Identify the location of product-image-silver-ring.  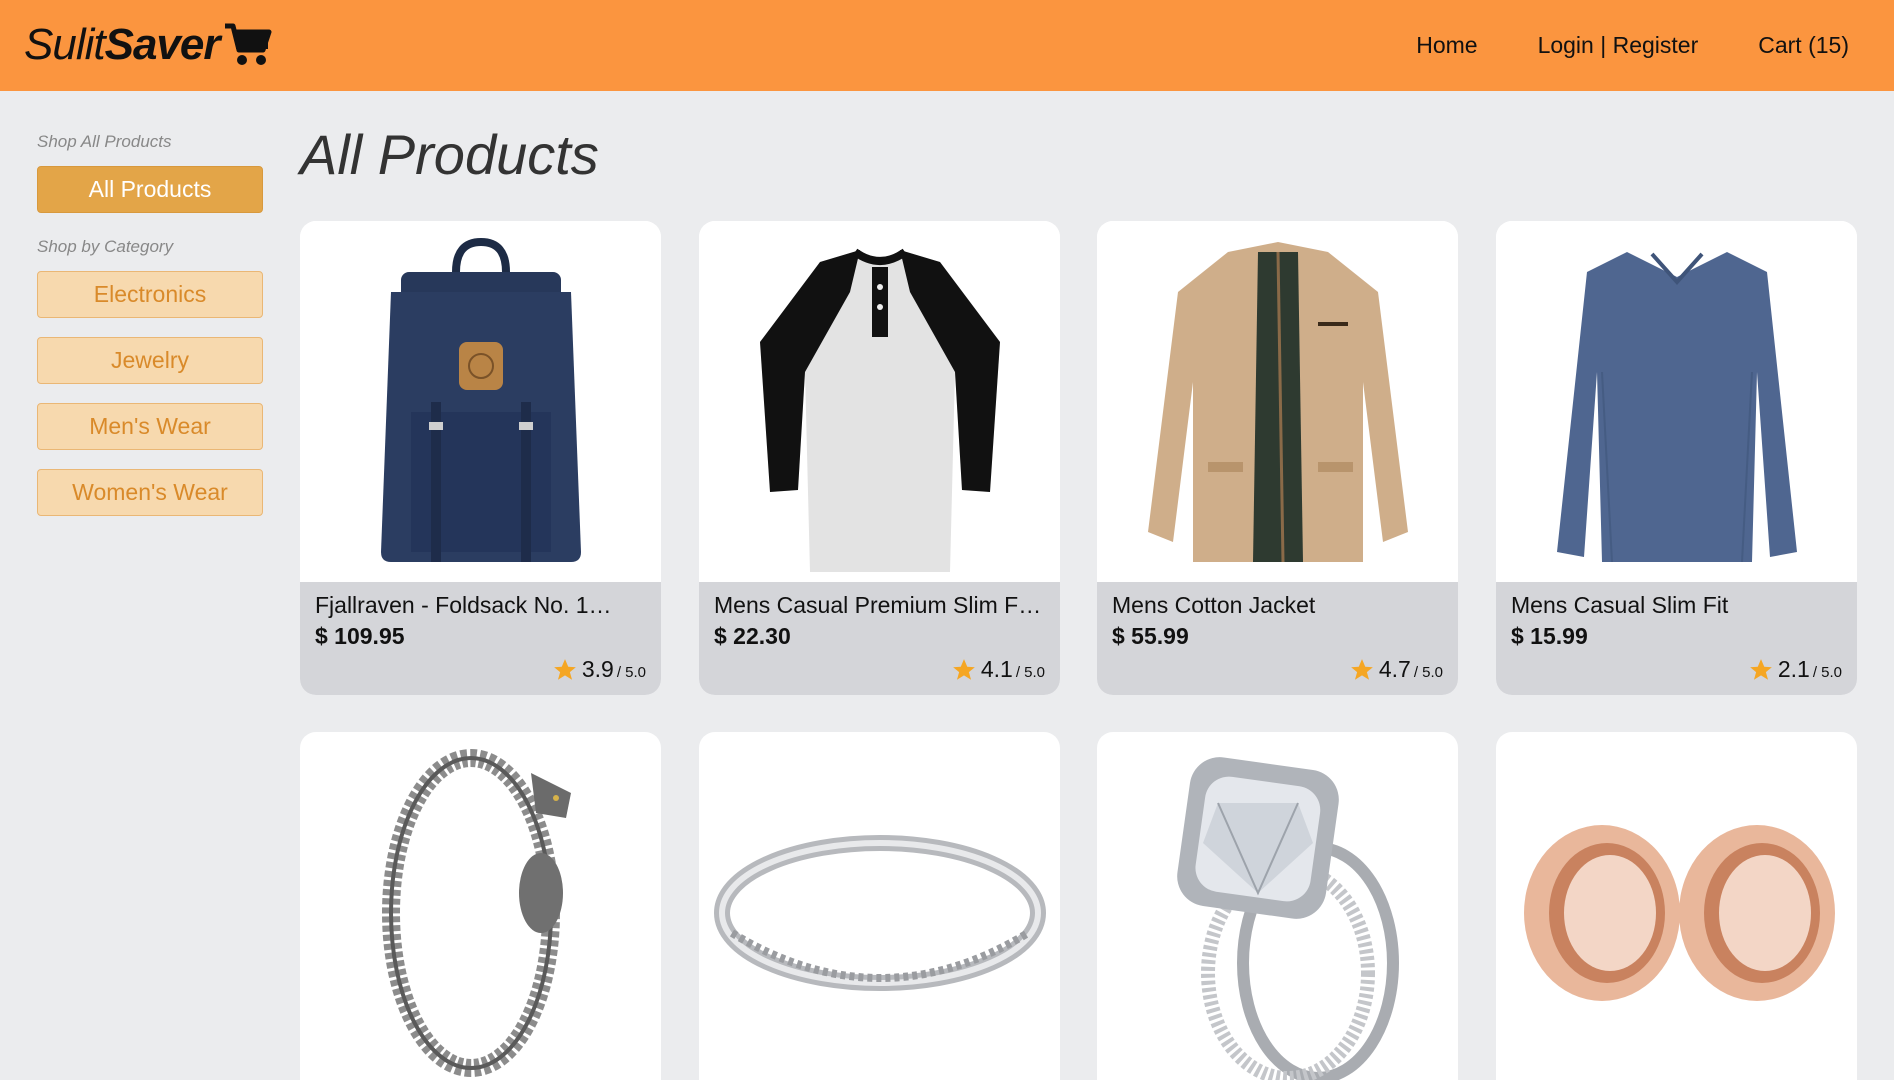
(879, 906).